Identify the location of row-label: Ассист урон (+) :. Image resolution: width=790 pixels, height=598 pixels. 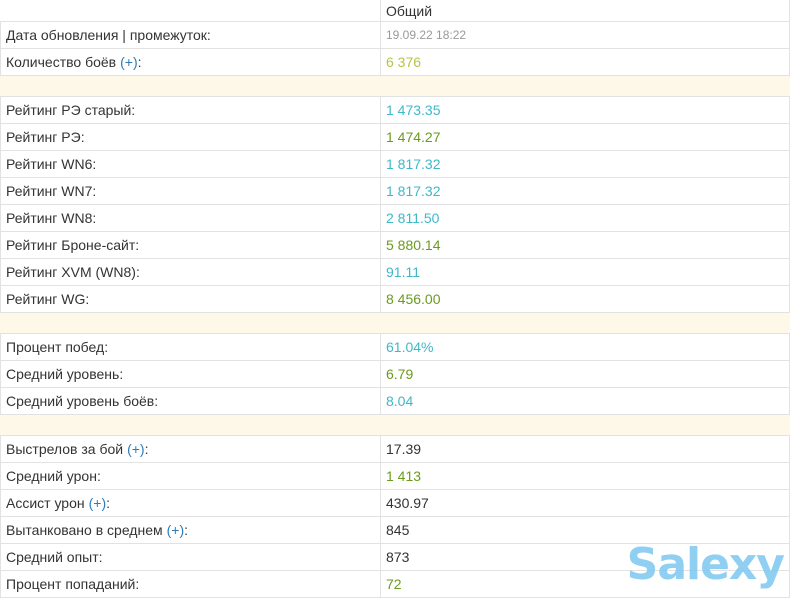
(190, 503).